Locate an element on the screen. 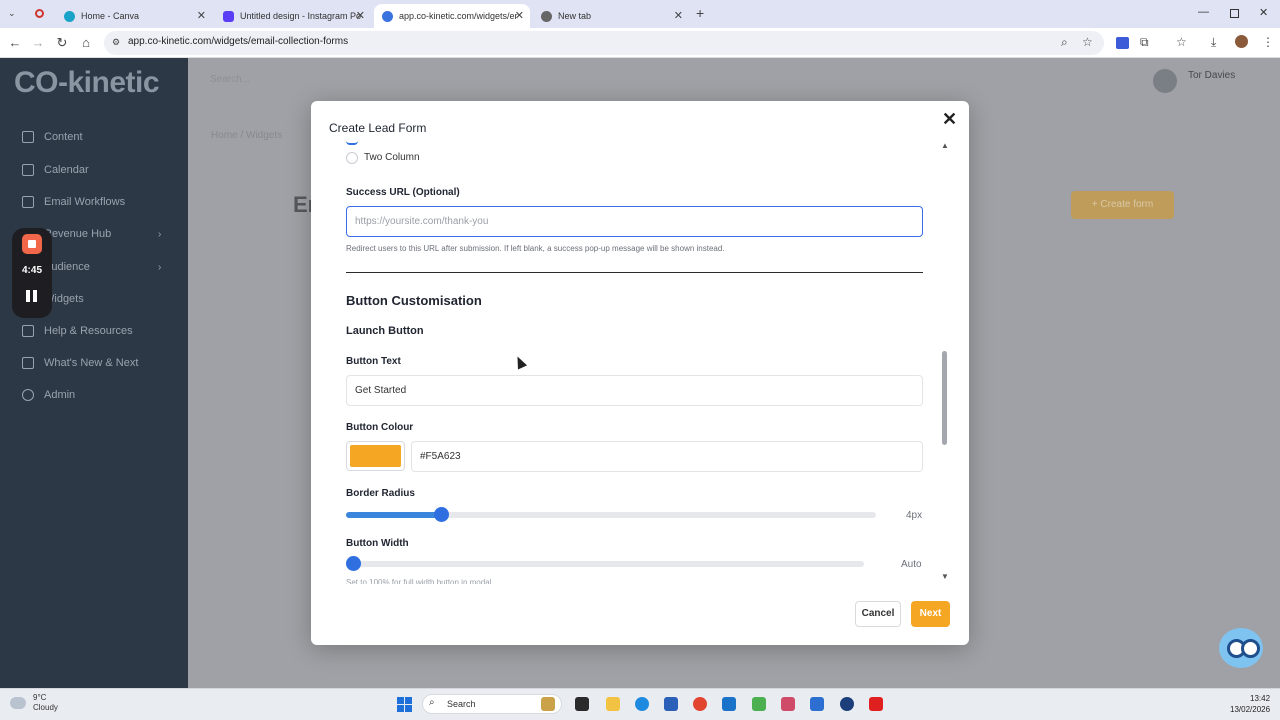 The height and width of the screenshot is (720, 1280). tab-instagram-design: Untitled design - Instagram Po ✕ is located at coordinates (293, 16).